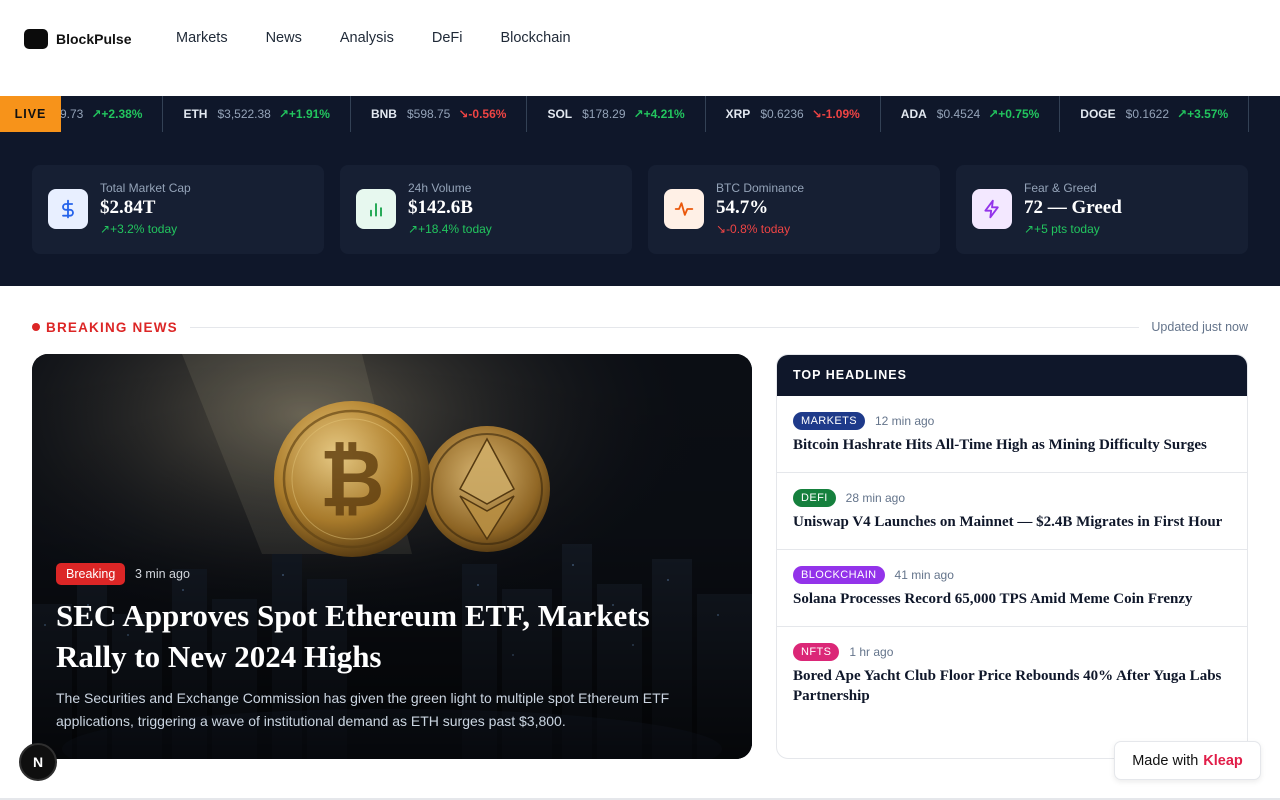  Describe the element at coordinates (794, 209) in the screenshot. I see `stat-card-btc-dominance: BTC Dominance 54.7% ↘-0.8% today` at that location.